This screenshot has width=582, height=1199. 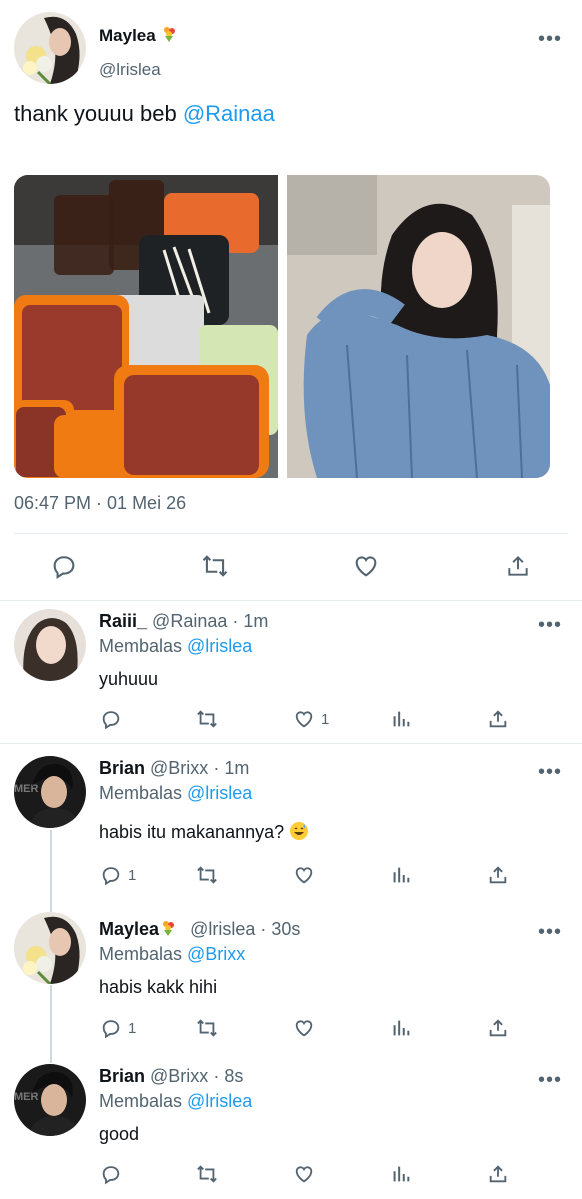 What do you see at coordinates (204, 832) in the screenshot?
I see `reply-text: habis itu makanannya?` at bounding box center [204, 832].